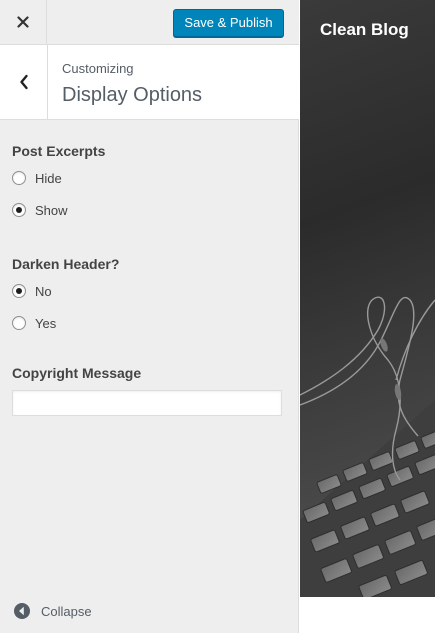 The height and width of the screenshot is (633, 435). Describe the element at coordinates (367, 446) in the screenshot. I see `keyboard-illustration` at that location.